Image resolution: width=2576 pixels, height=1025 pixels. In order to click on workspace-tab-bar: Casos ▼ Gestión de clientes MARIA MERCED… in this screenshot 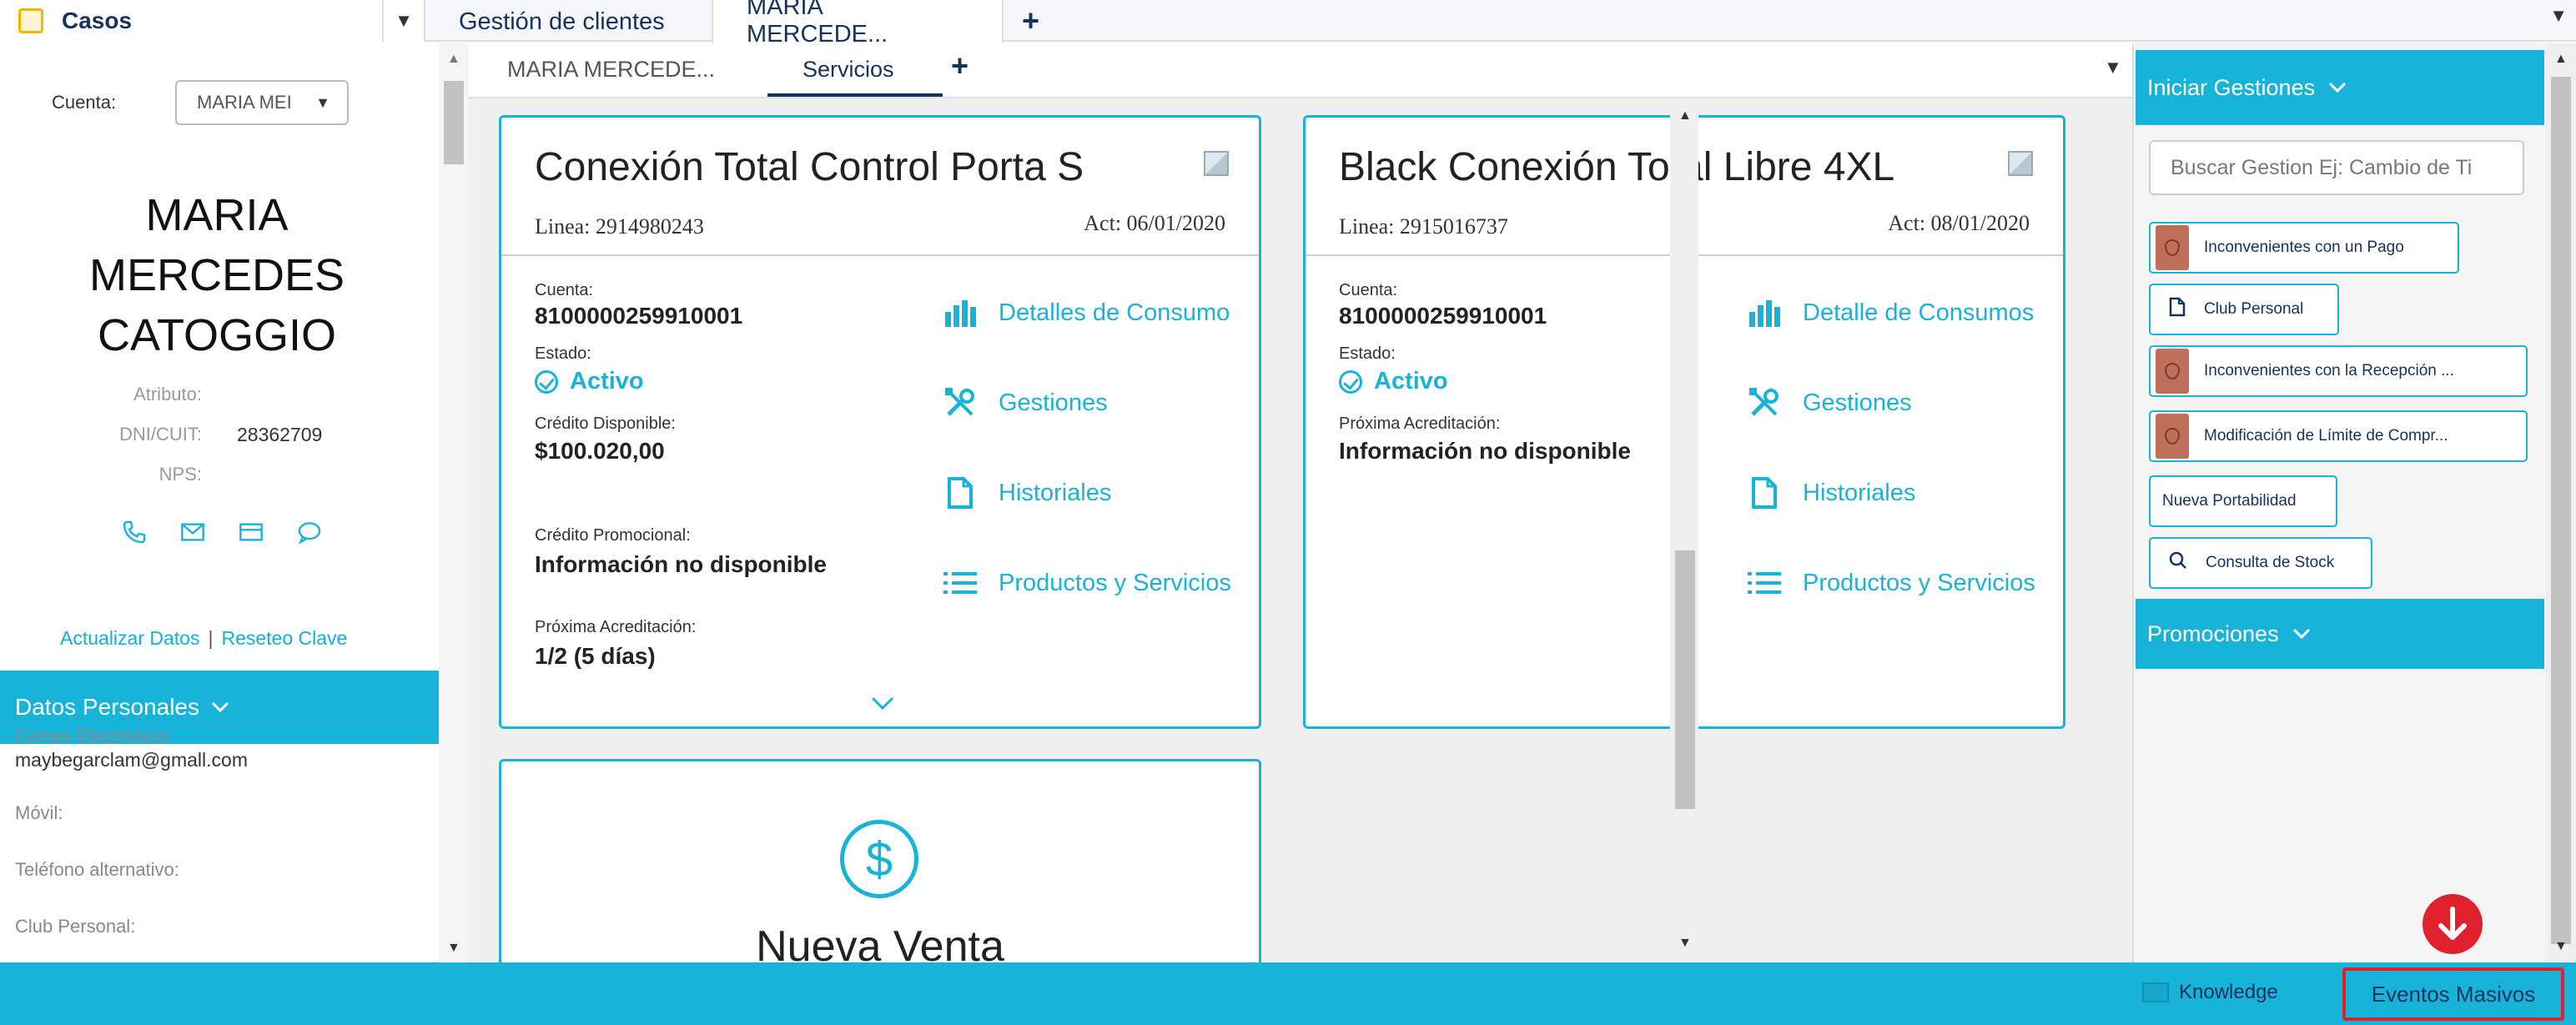, I will do `click(1288, 24)`.